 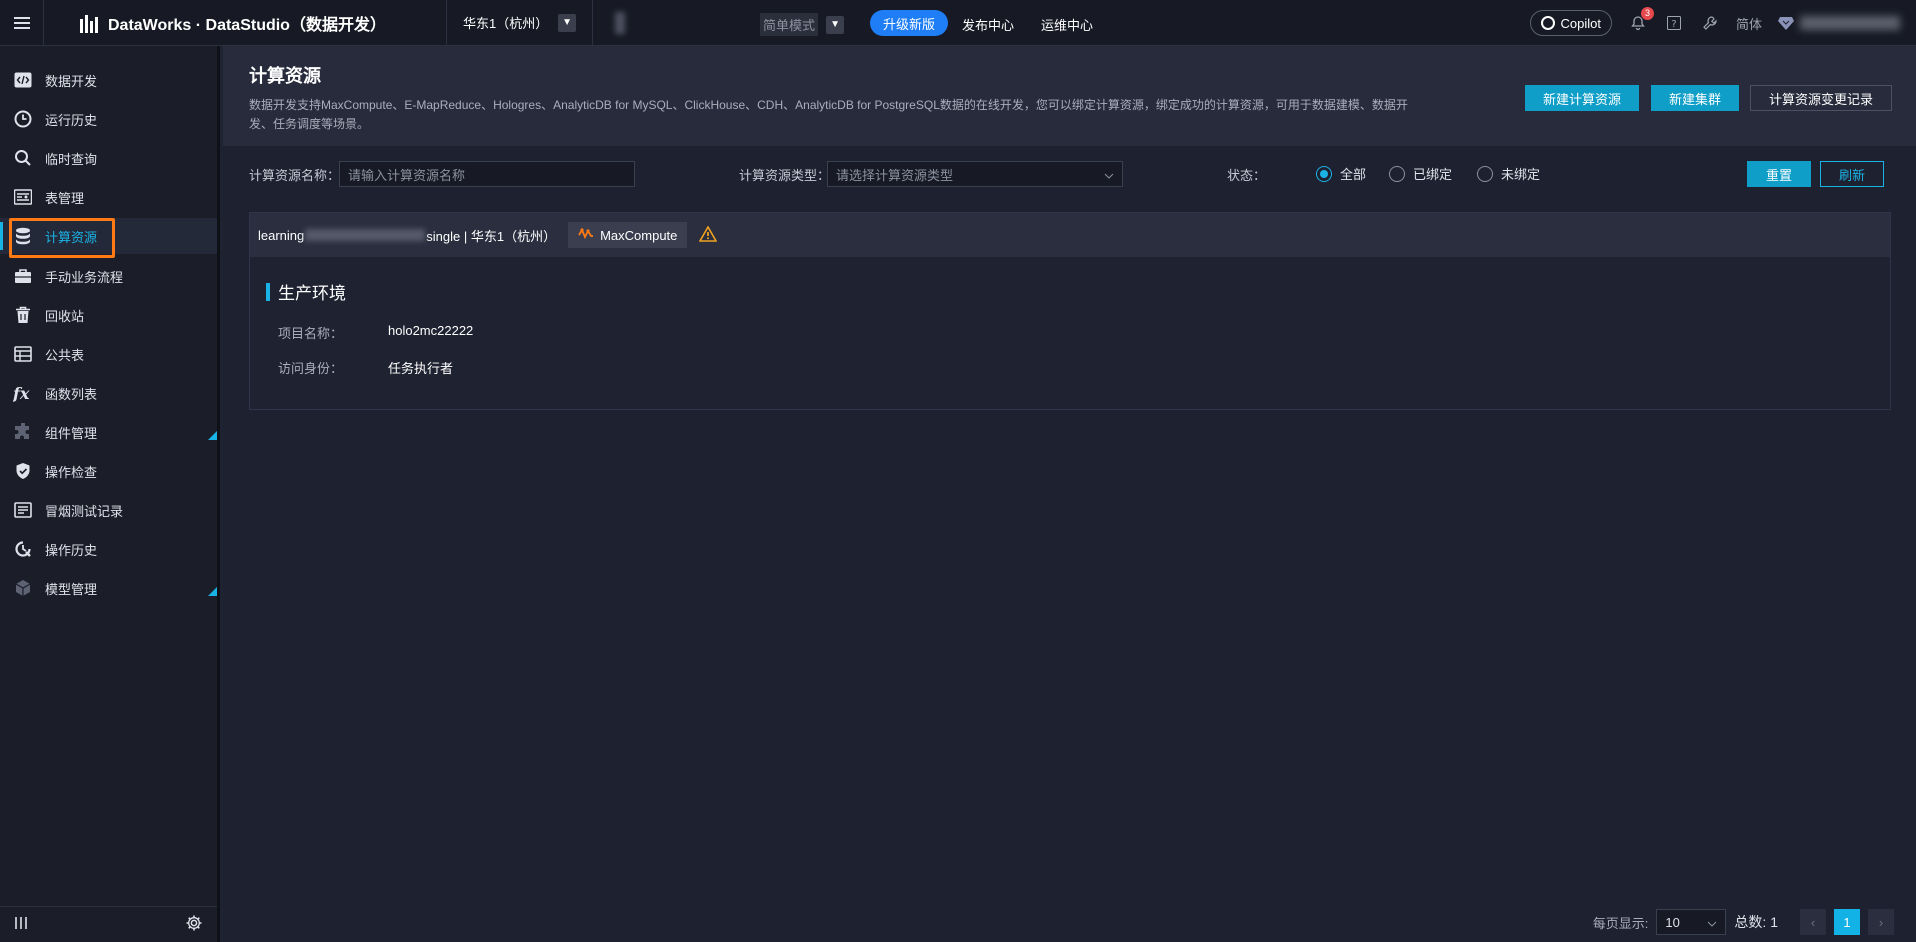 What do you see at coordinates (23, 276) in the screenshot?
I see `briefcase-icon` at bounding box center [23, 276].